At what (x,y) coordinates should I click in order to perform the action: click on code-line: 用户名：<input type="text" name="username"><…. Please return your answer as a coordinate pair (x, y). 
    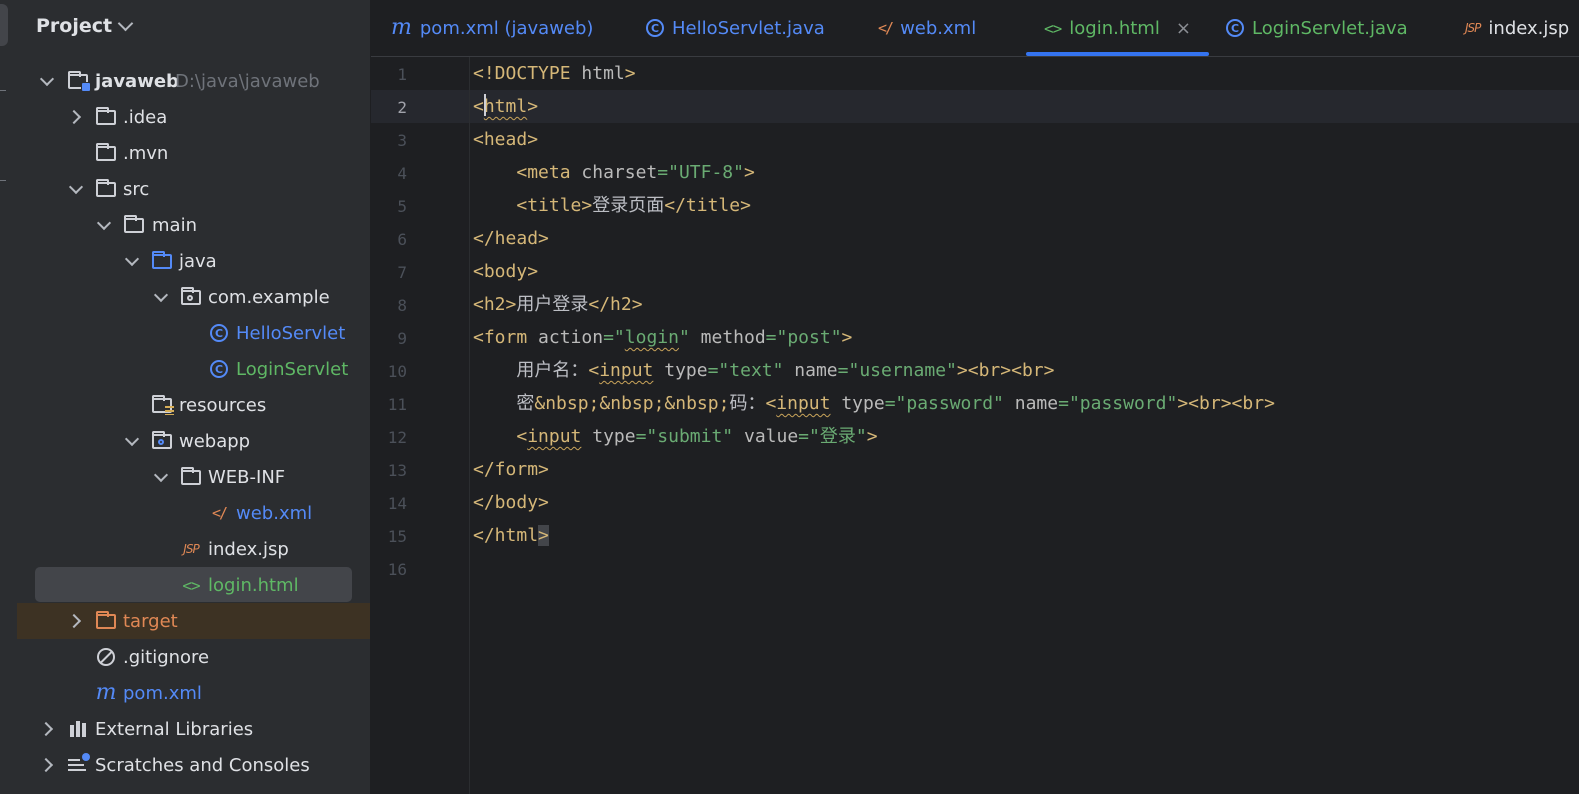
    Looking at the image, I should click on (1023, 370).